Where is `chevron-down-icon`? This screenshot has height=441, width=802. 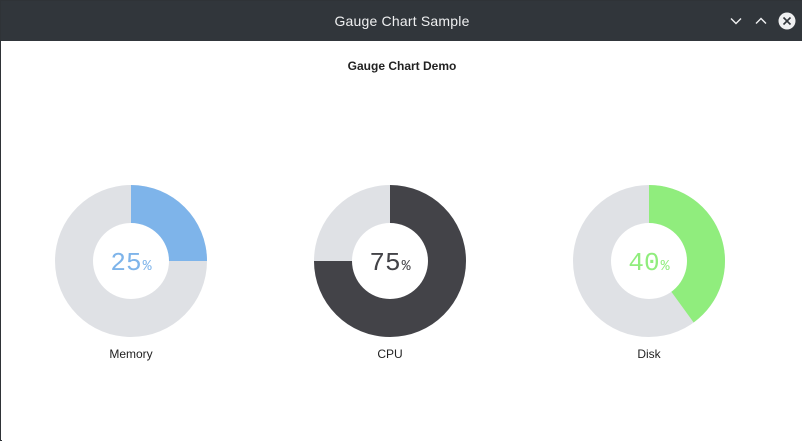
chevron-down-icon is located at coordinates (736, 21).